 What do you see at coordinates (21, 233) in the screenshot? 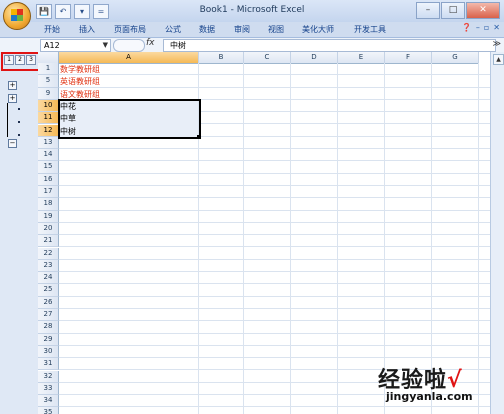
I see `outline-panel: 1 2 3 + + −` at bounding box center [21, 233].